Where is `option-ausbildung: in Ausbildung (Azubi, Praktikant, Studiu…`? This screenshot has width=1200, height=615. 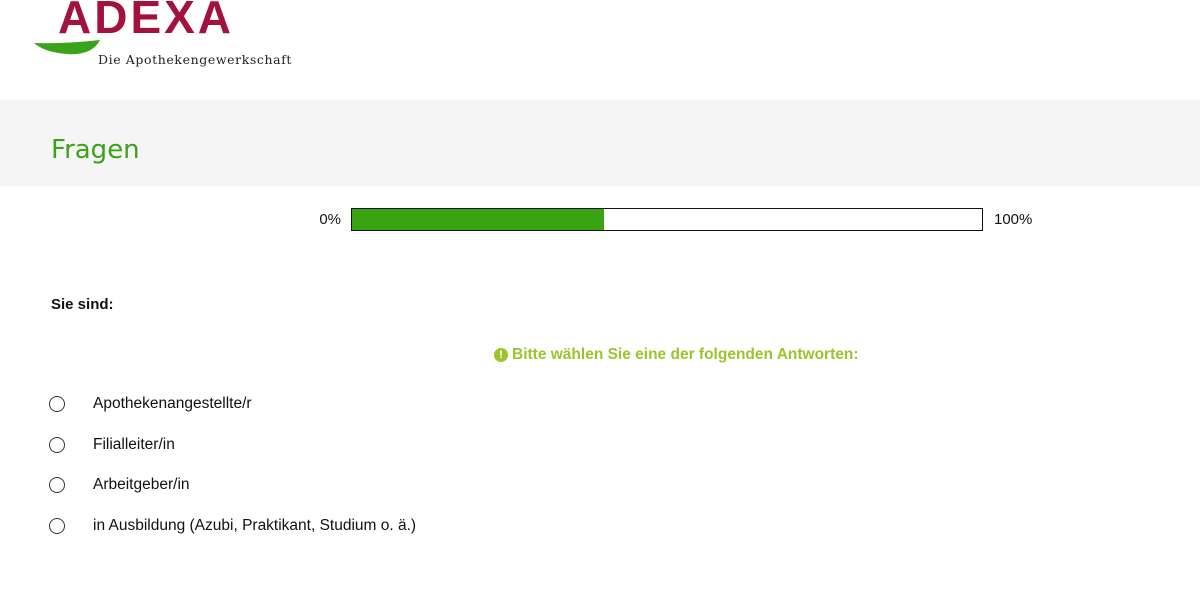 option-ausbildung: in Ausbildung (Azubi, Praktikant, Studiu… is located at coordinates (232, 526).